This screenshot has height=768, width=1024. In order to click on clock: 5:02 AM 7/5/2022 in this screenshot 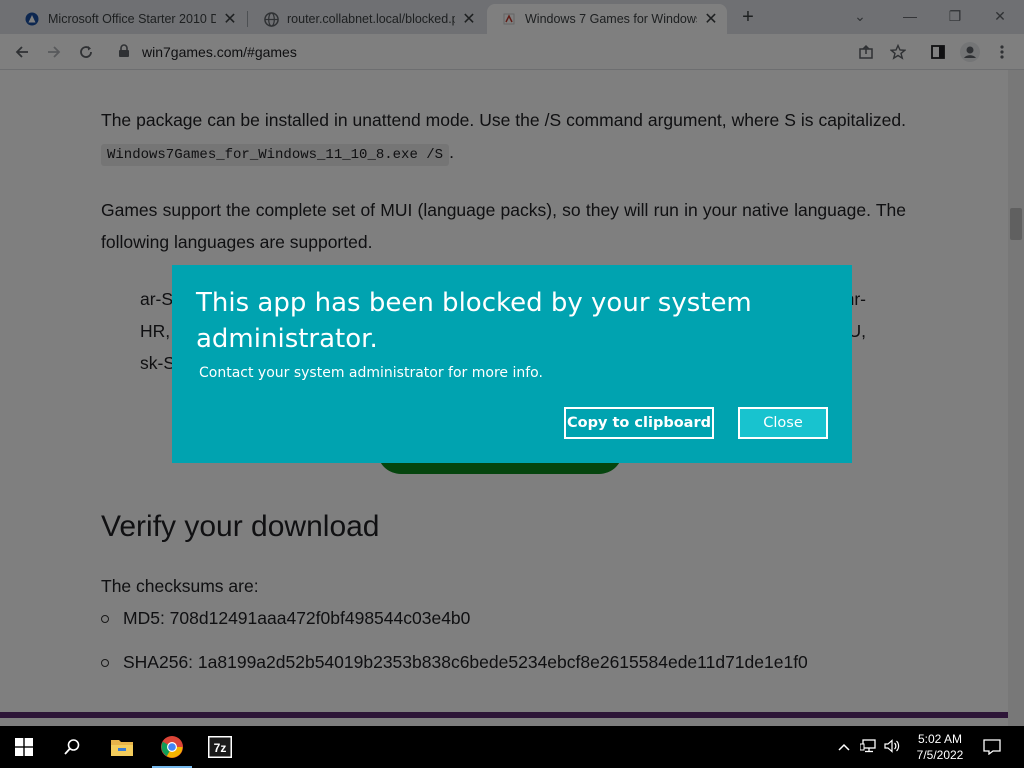, I will do `click(940, 747)`.